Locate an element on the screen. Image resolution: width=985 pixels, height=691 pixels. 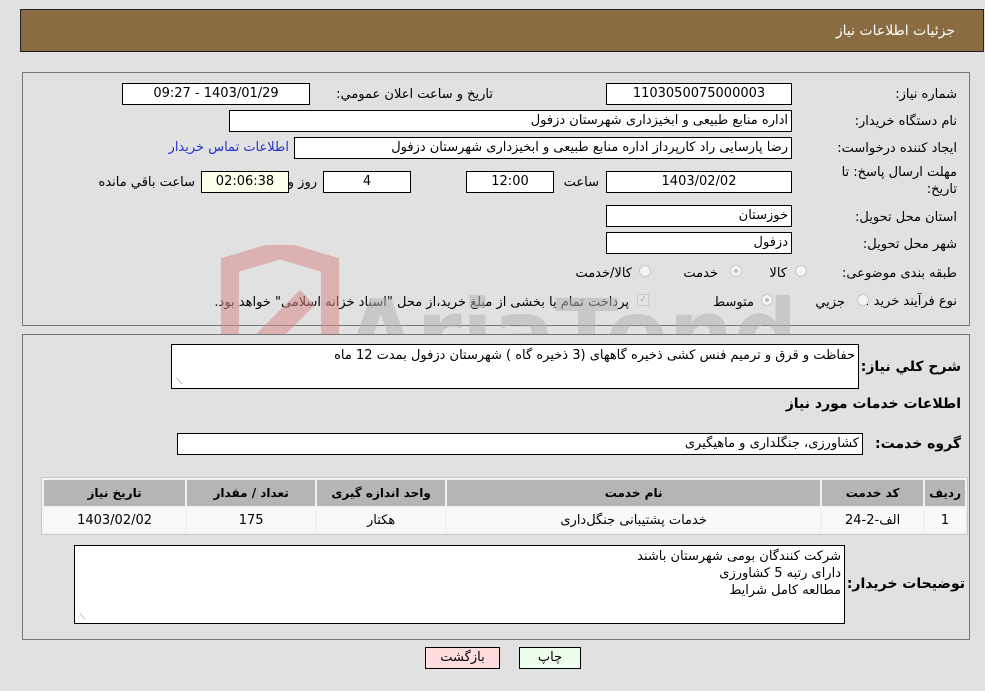
print-button: چاپ is located at coordinates (550, 658).